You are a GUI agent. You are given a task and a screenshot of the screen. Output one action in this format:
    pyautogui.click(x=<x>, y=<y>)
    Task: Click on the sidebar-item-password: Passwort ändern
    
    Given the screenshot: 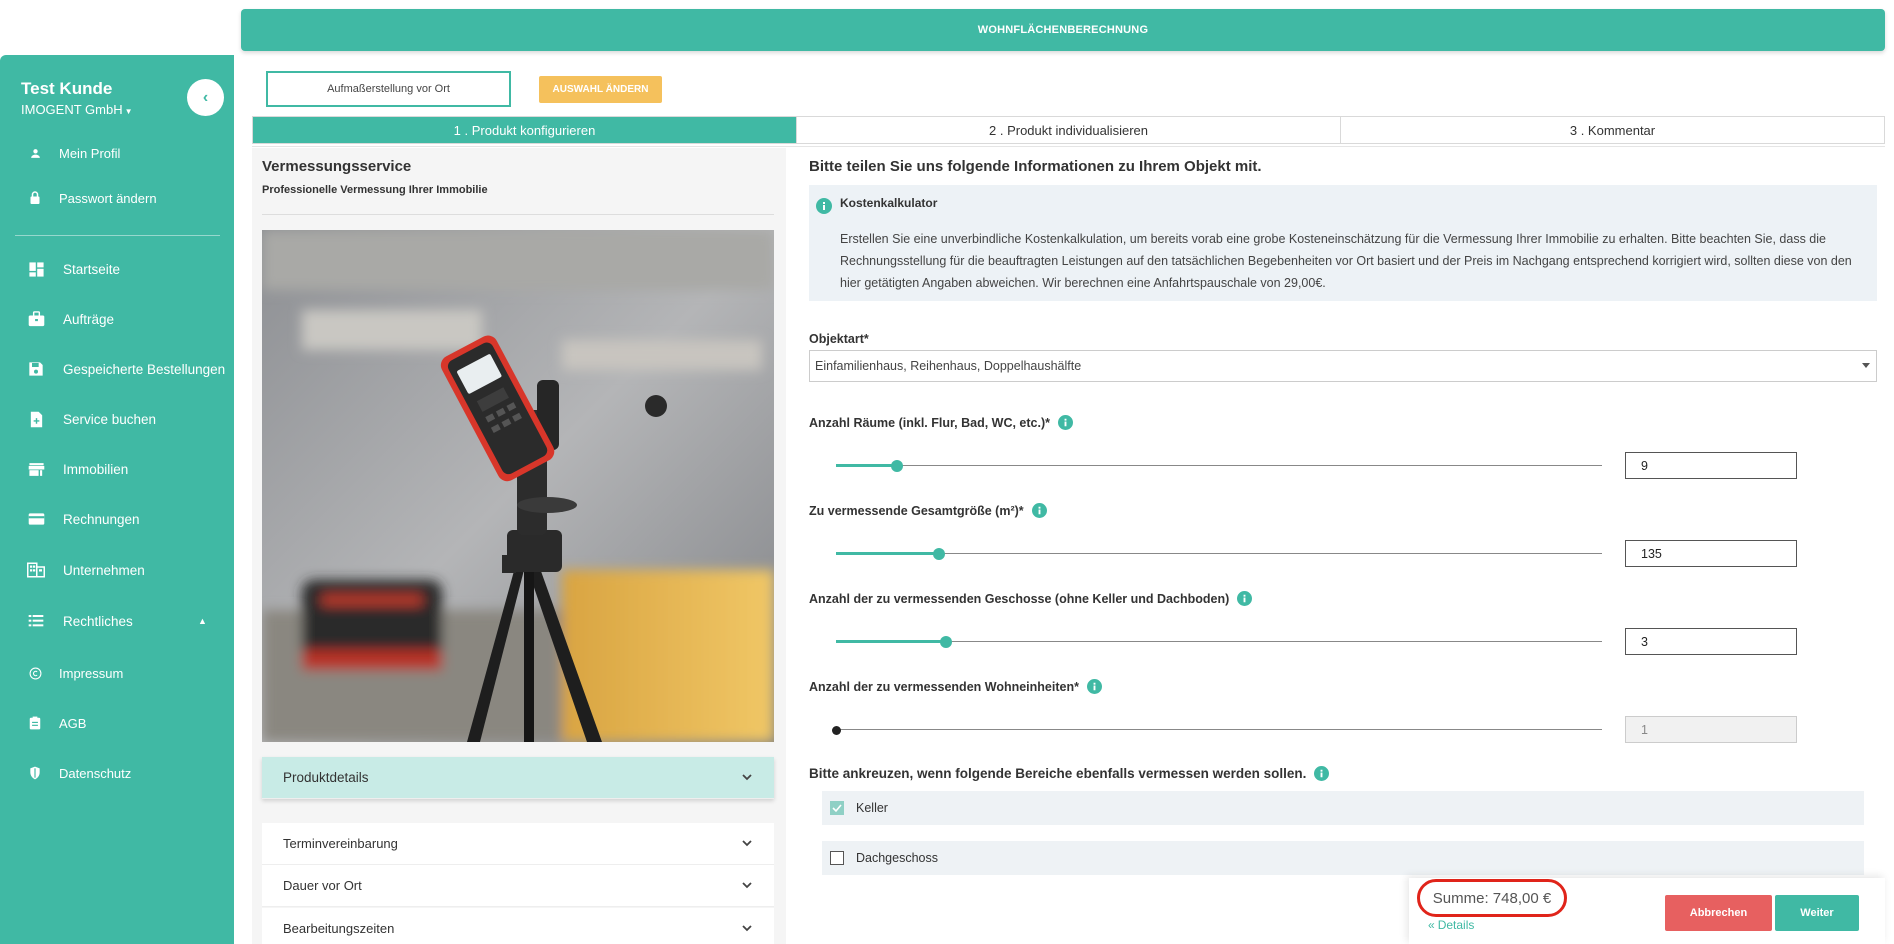 What is the action you would take?
    pyautogui.click(x=117, y=198)
    